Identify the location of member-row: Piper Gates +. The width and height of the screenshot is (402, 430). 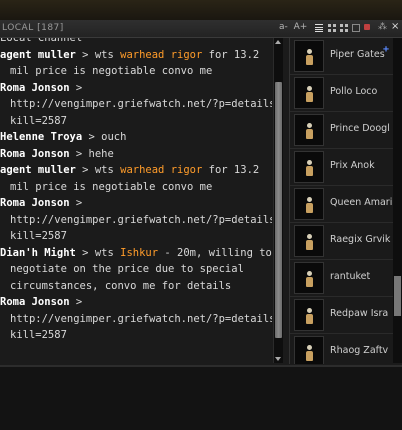
(341, 56).